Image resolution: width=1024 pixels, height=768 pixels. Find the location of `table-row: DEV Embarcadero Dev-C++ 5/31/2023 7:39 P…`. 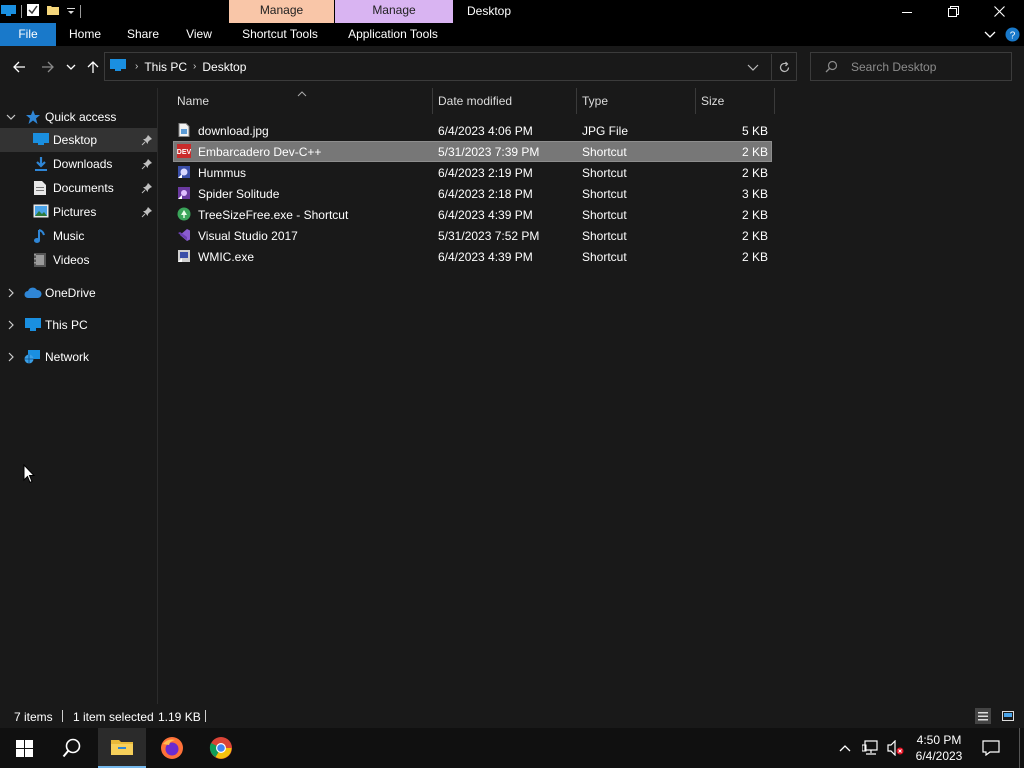

table-row: DEV Embarcadero Dev-C++ 5/31/2023 7:39 P… is located at coordinates (472, 151).